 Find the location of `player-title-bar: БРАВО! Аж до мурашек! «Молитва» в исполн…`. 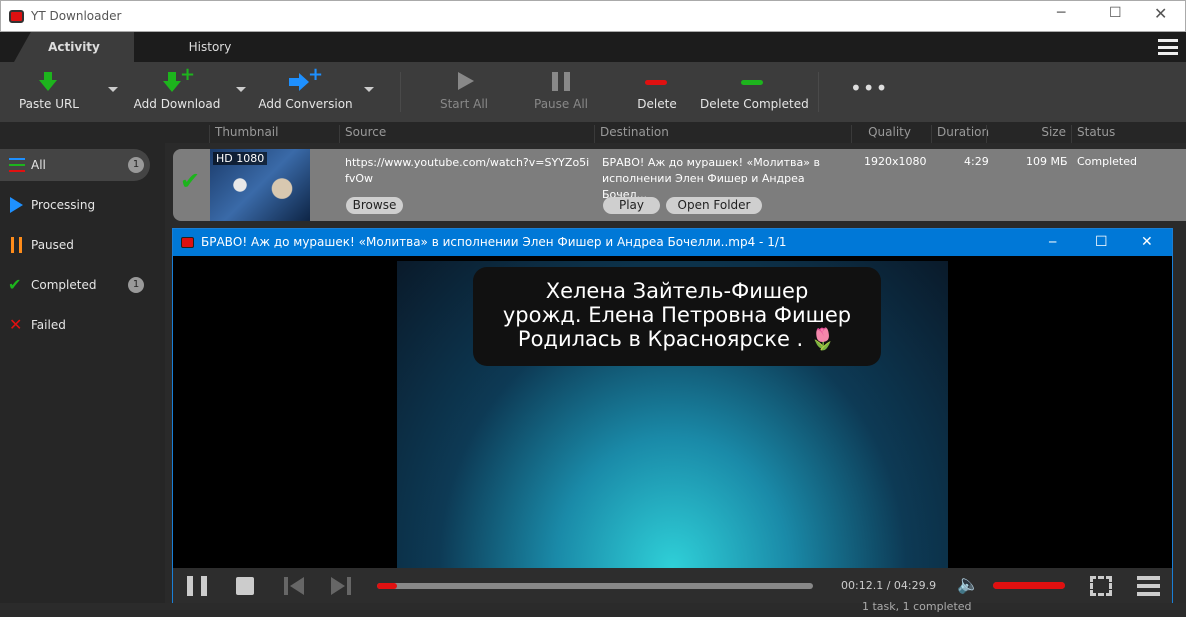

player-title-bar: БРАВО! Аж до мурашек! «Молитва» в исполн… is located at coordinates (672, 242).